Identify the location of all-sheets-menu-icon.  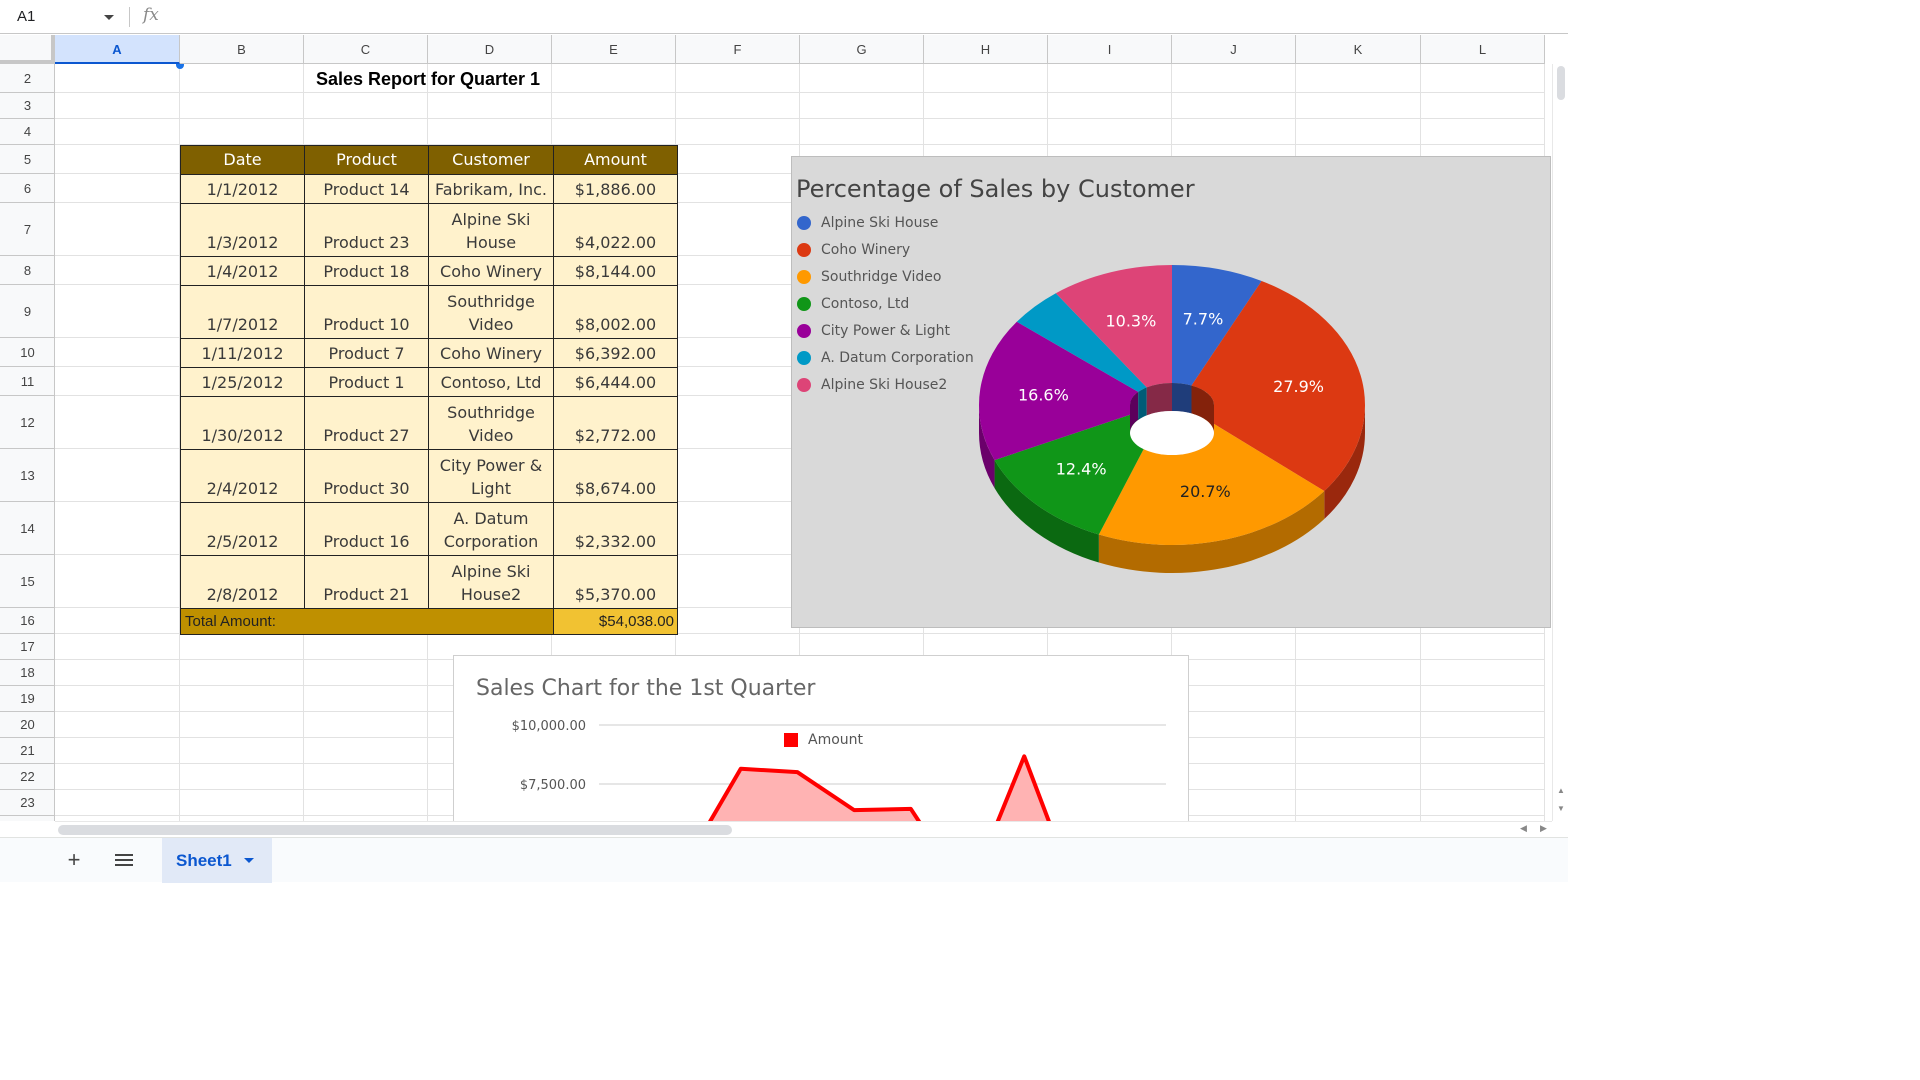
(124, 860).